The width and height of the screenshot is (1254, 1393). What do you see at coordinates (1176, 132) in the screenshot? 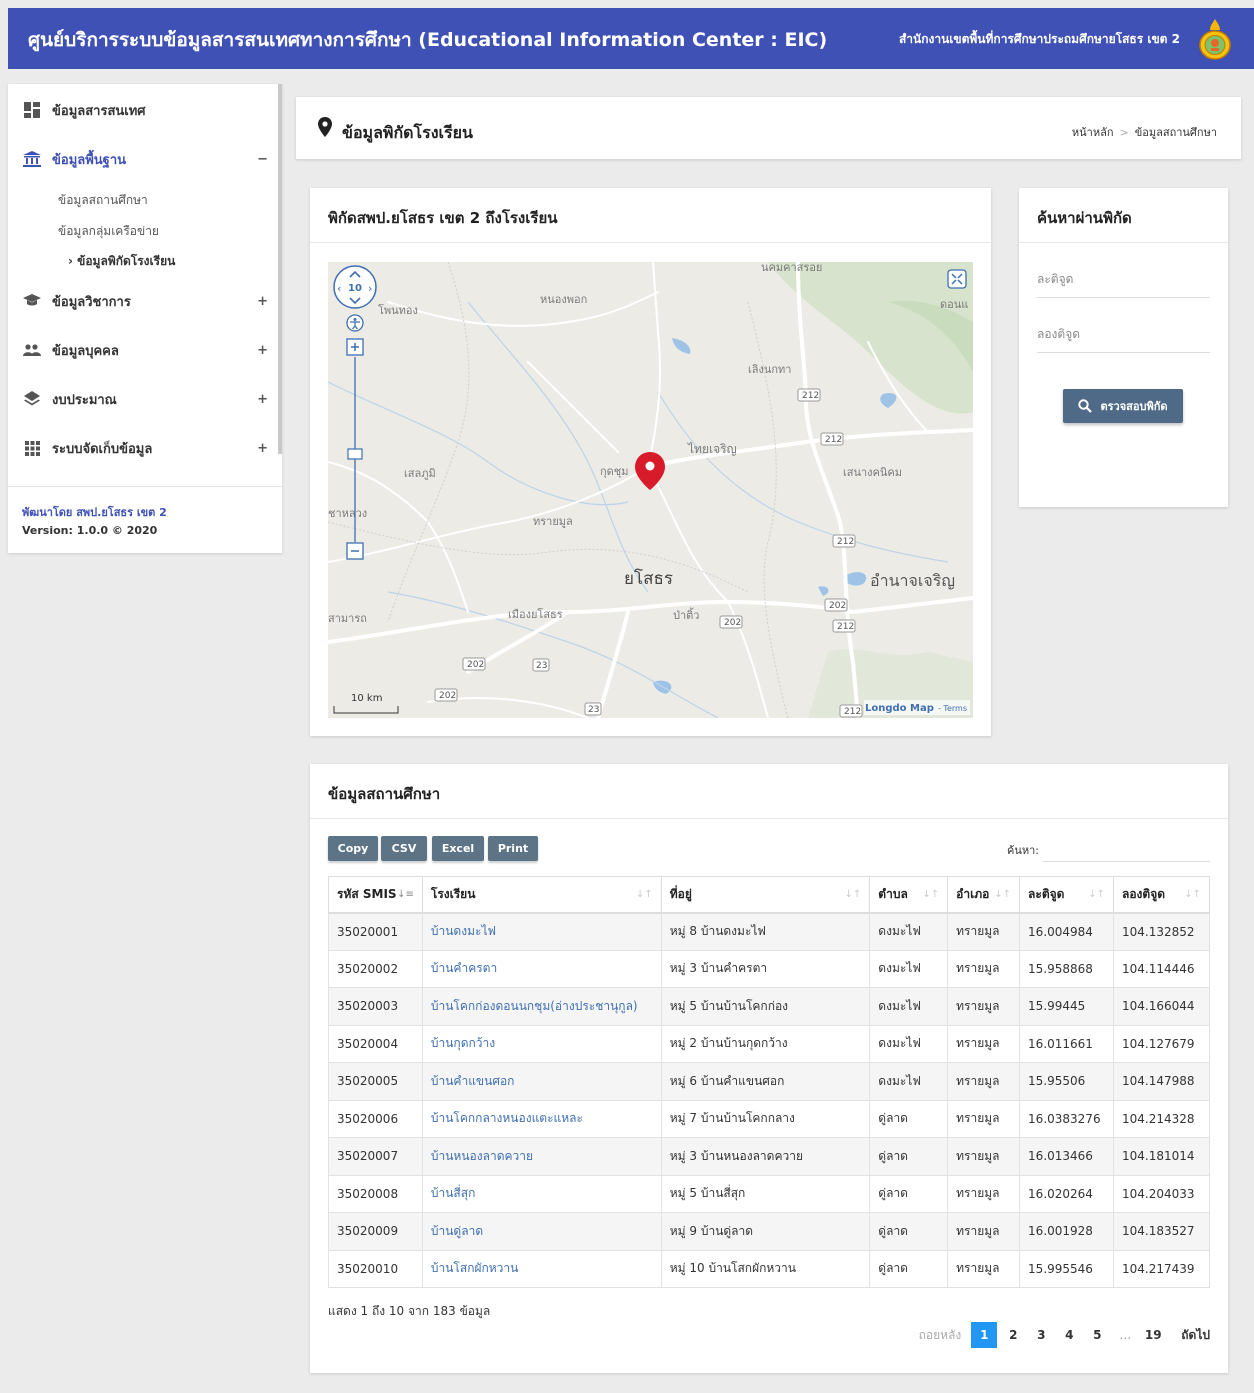
I see `breadcrumb-current: ข้อมูลสถานศึกษา` at bounding box center [1176, 132].